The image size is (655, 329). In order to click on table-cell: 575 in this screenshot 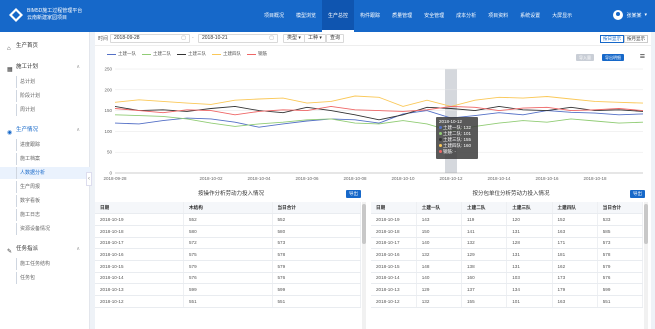, I will do `click(228, 254)`.